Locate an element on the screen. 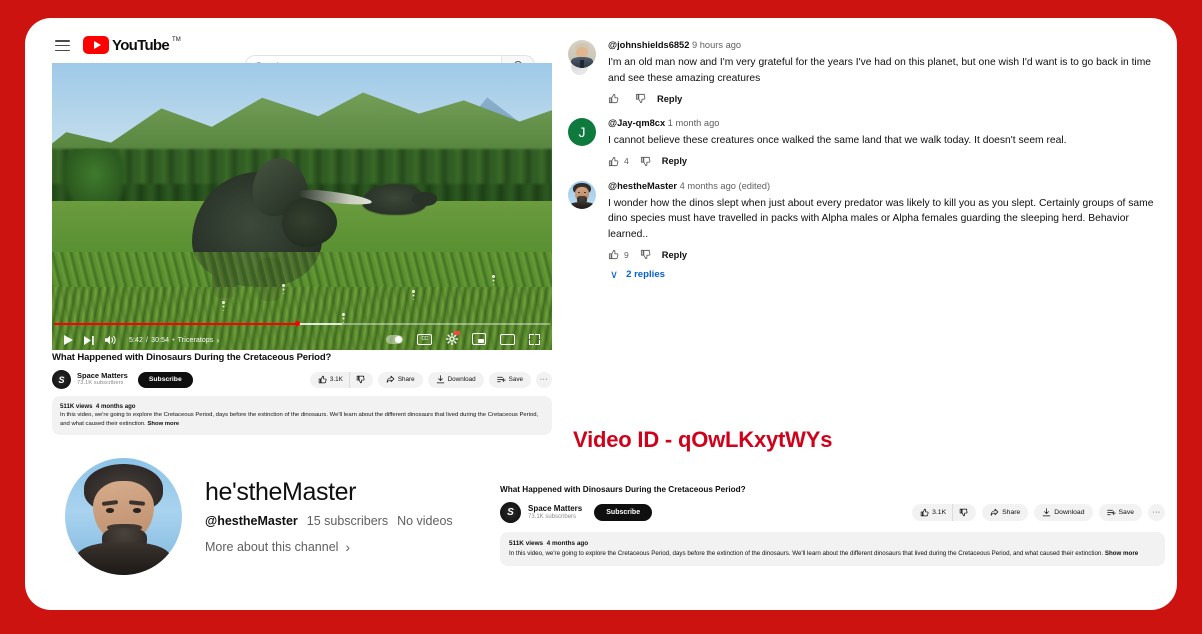 The image size is (1202, 634). hamburger-icon is located at coordinates (62, 45).